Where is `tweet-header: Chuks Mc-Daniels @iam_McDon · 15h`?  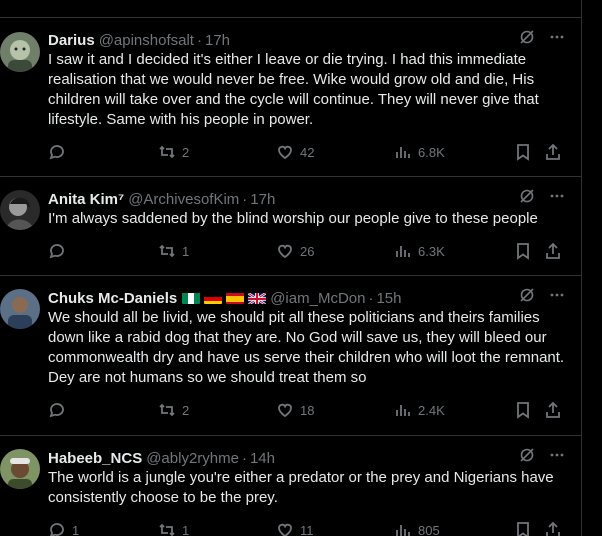
tweet-header: Chuks Mc-Daniels @iam_McDon · 15h is located at coordinates (306, 298).